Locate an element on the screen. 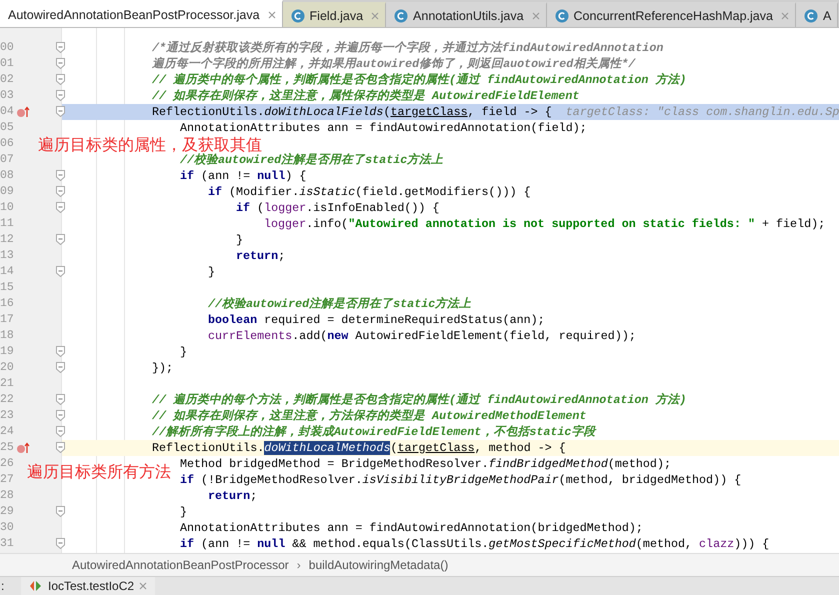  code-line: }); is located at coordinates (163, 368).